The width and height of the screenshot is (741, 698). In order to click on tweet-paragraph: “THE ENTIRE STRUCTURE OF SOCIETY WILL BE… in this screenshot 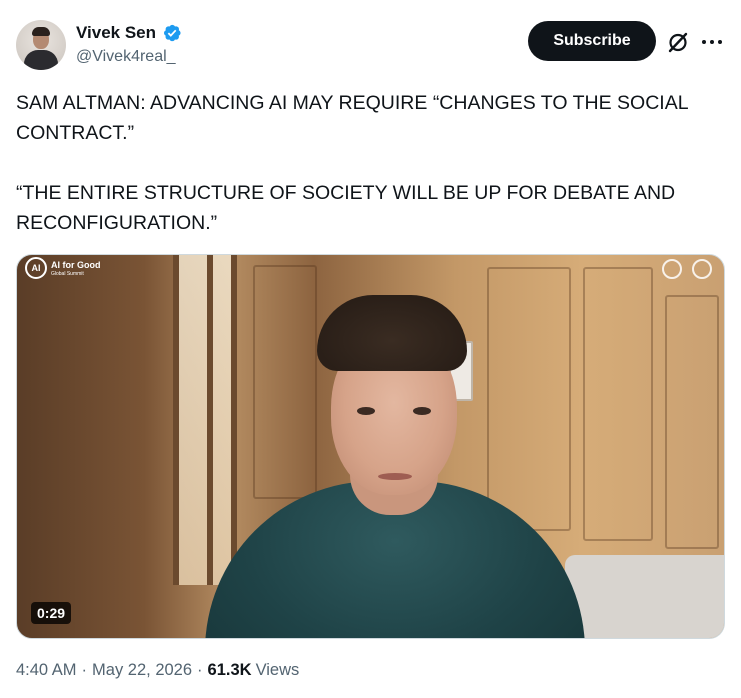, I will do `click(346, 208)`.